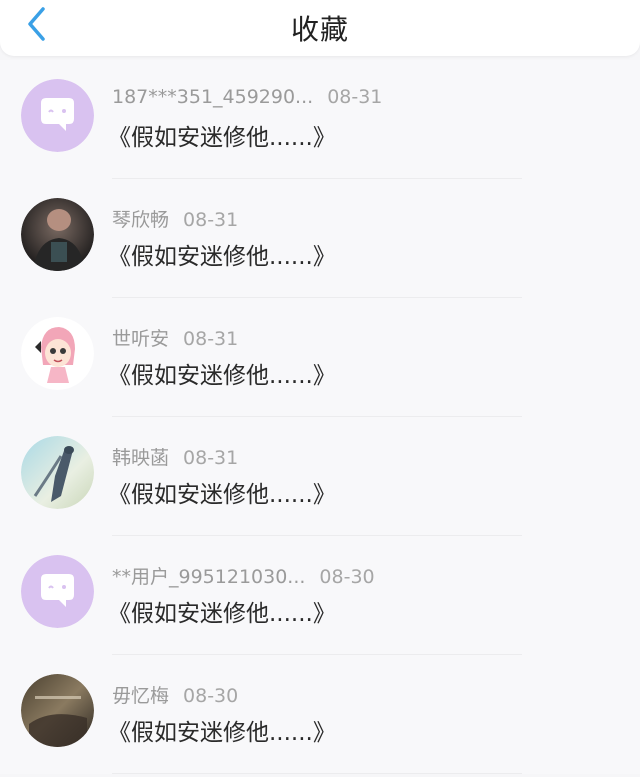 Image resolution: width=640 pixels, height=777 pixels. I want to click on user-name: 琴欣畅, so click(141, 220).